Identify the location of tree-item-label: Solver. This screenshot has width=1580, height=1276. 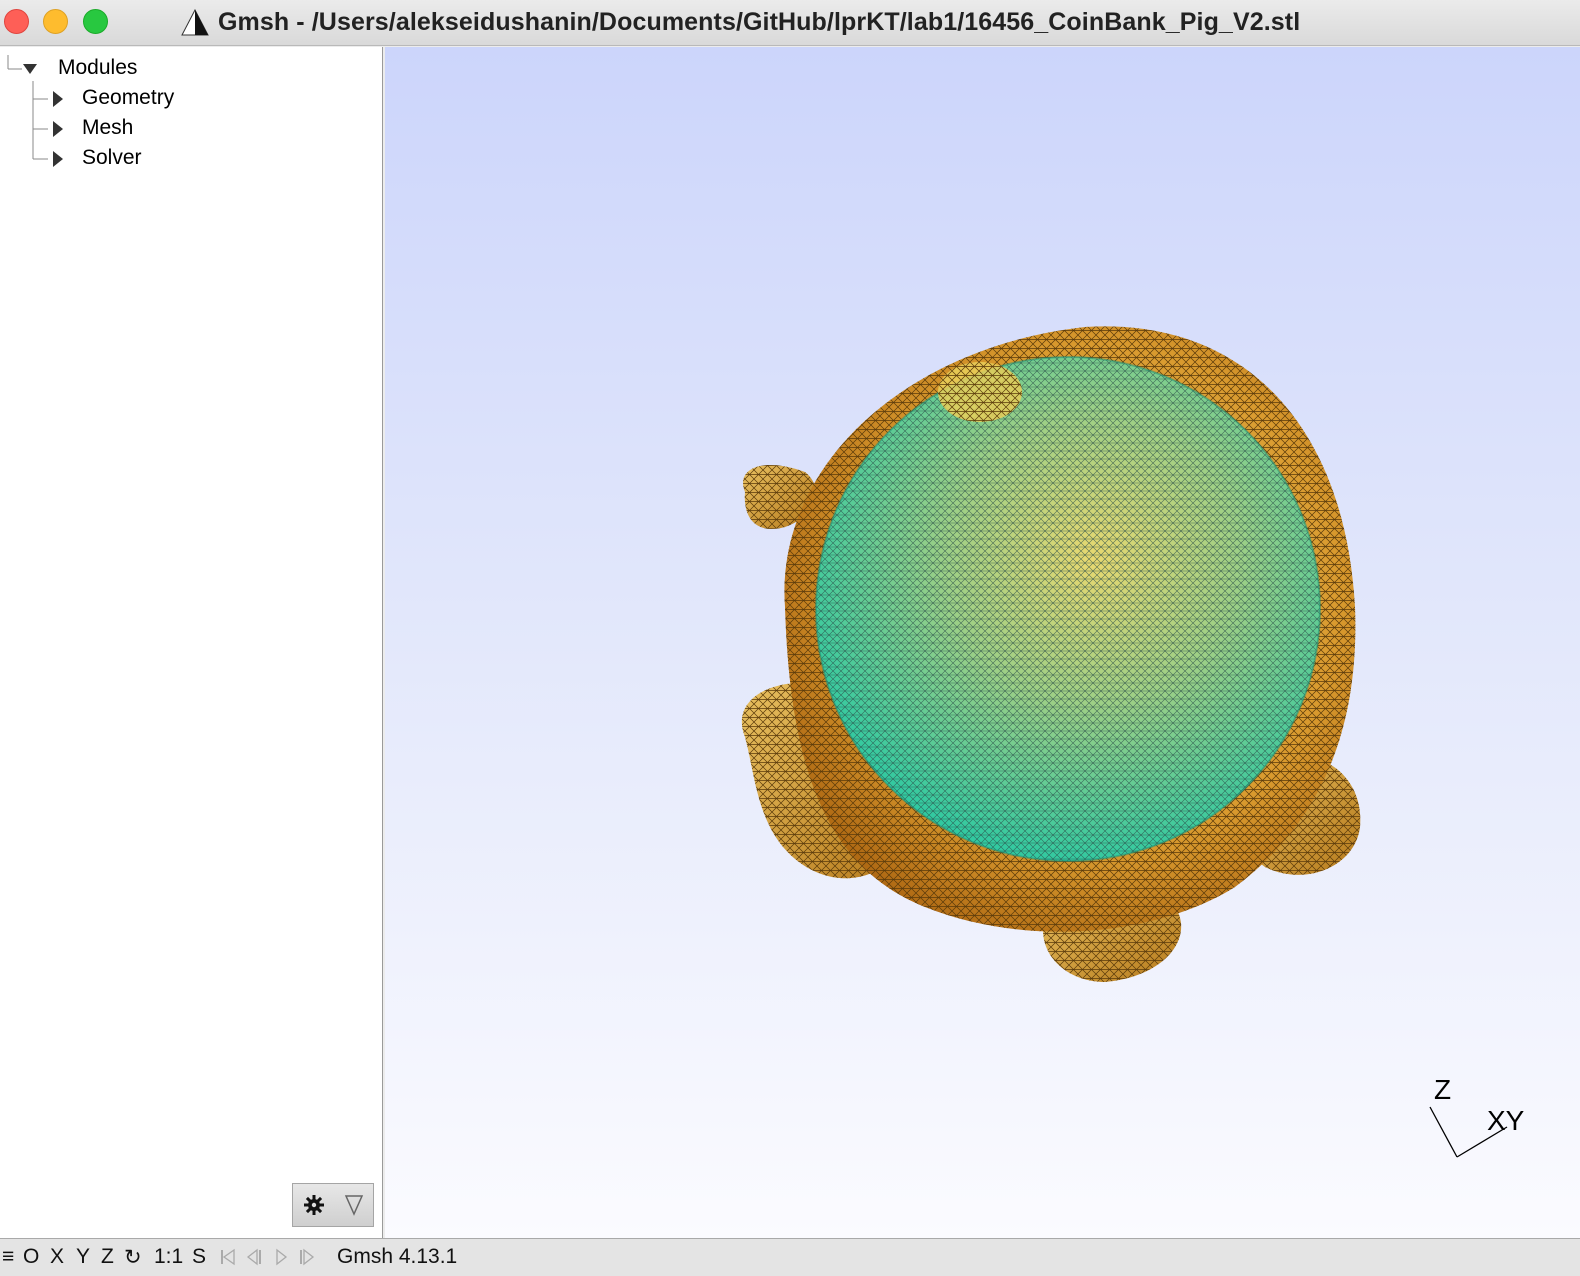
(112, 157).